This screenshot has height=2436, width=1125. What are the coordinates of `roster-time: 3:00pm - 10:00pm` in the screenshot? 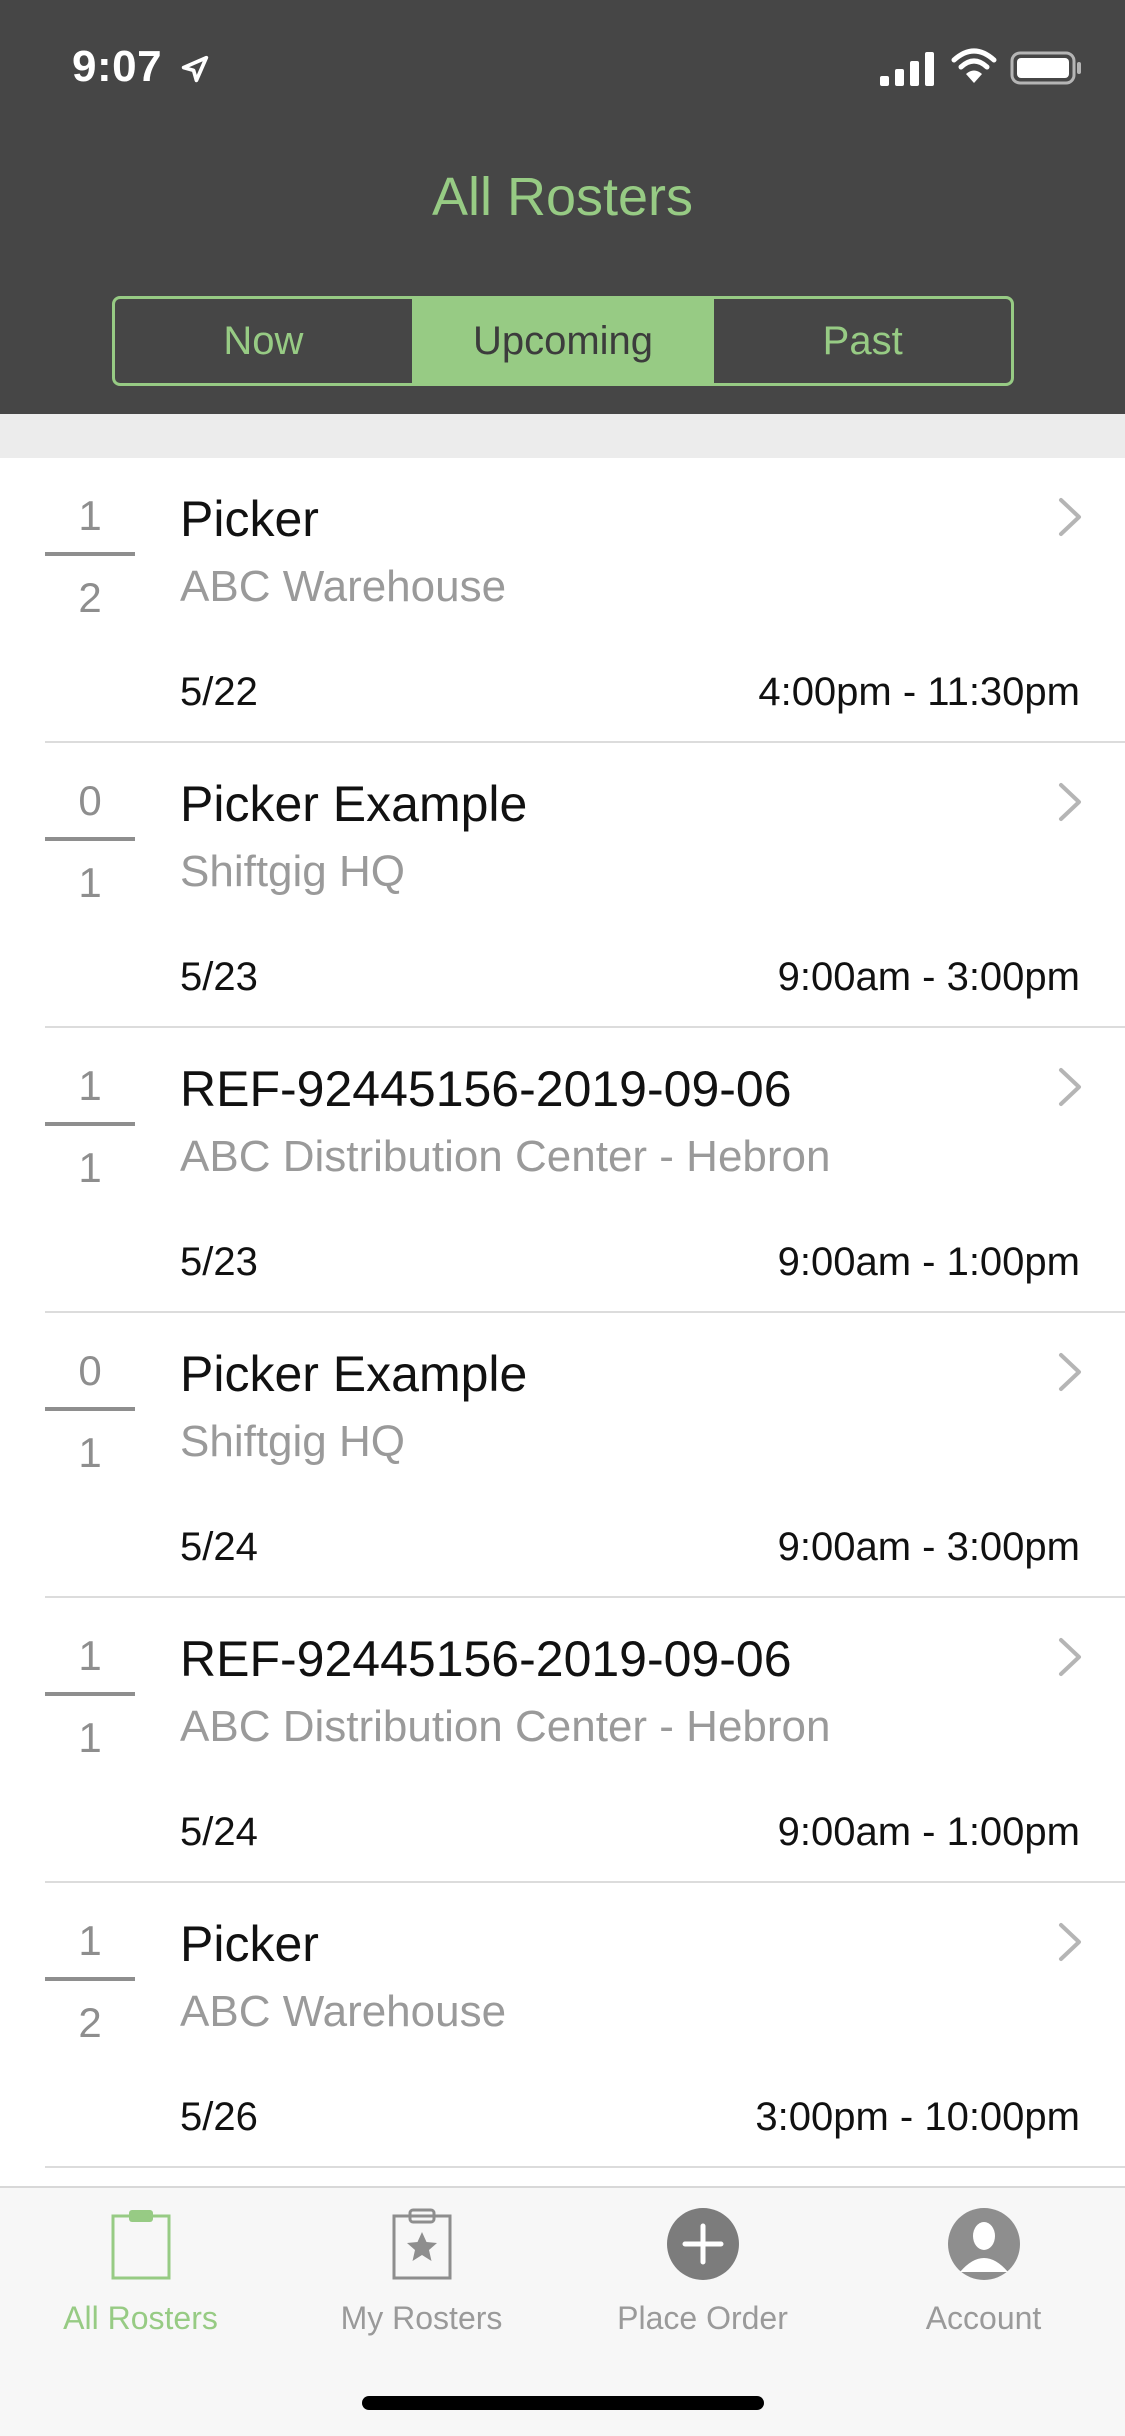 It's located at (917, 2117).